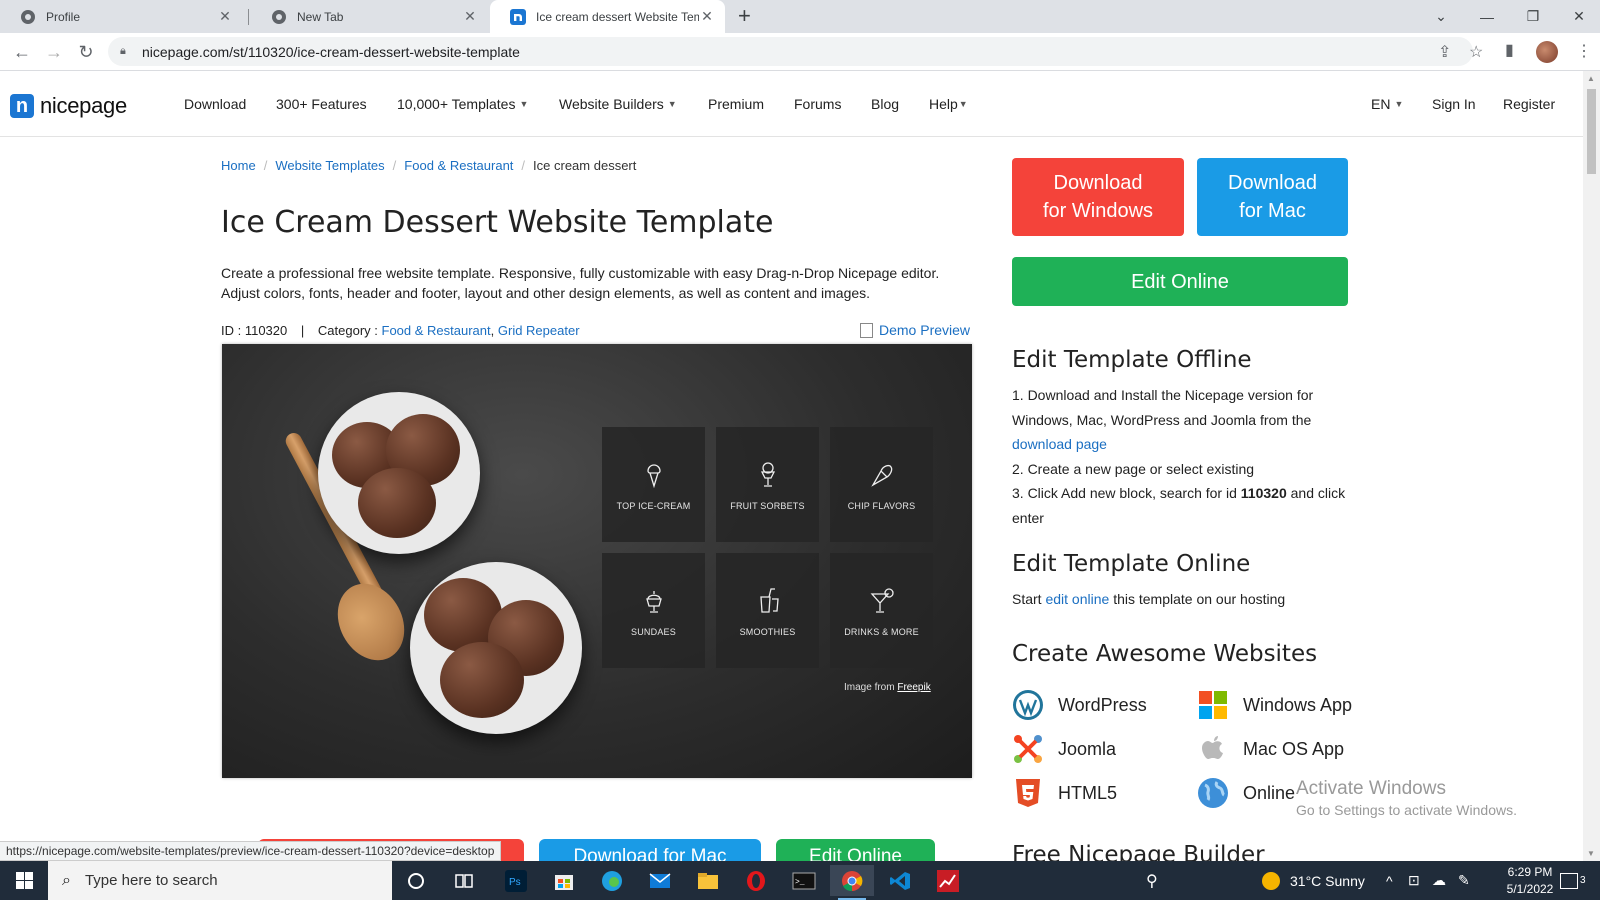 The width and height of the screenshot is (1600, 900). What do you see at coordinates (215, 104) in the screenshot?
I see `nav-download: Download` at bounding box center [215, 104].